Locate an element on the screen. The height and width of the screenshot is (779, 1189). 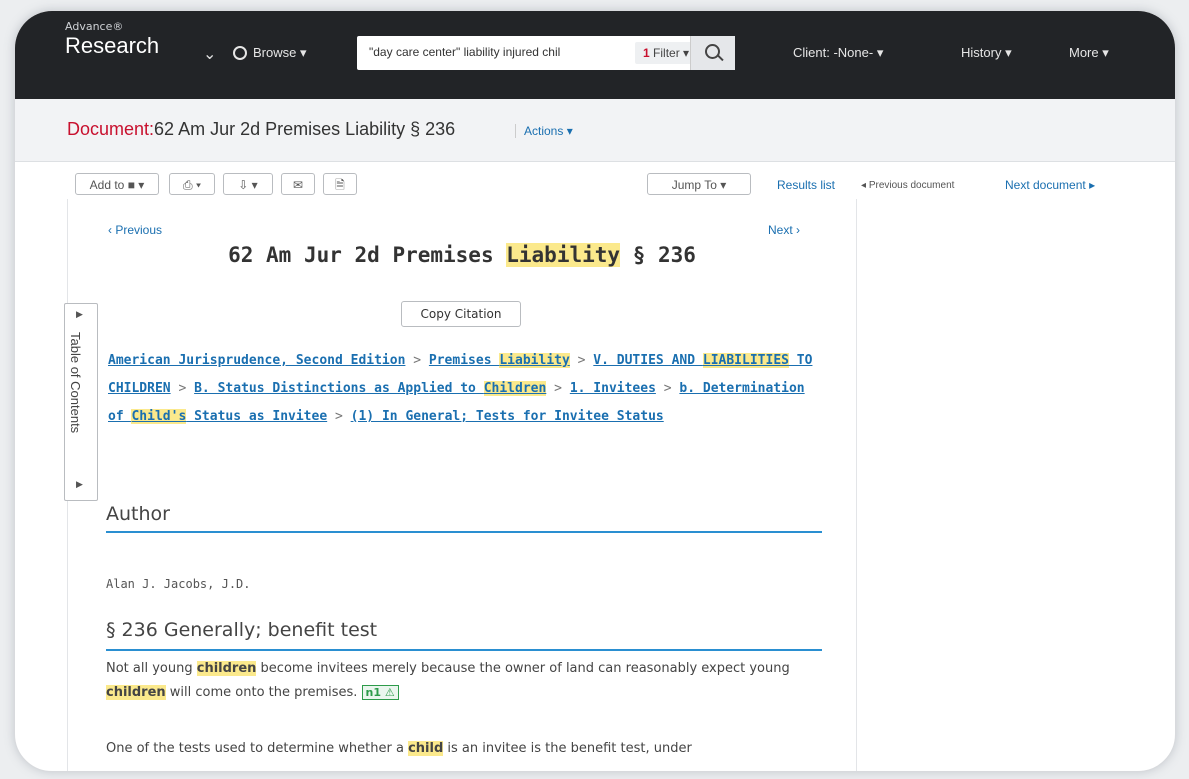
actions-label: Actions is located at coordinates (544, 131).